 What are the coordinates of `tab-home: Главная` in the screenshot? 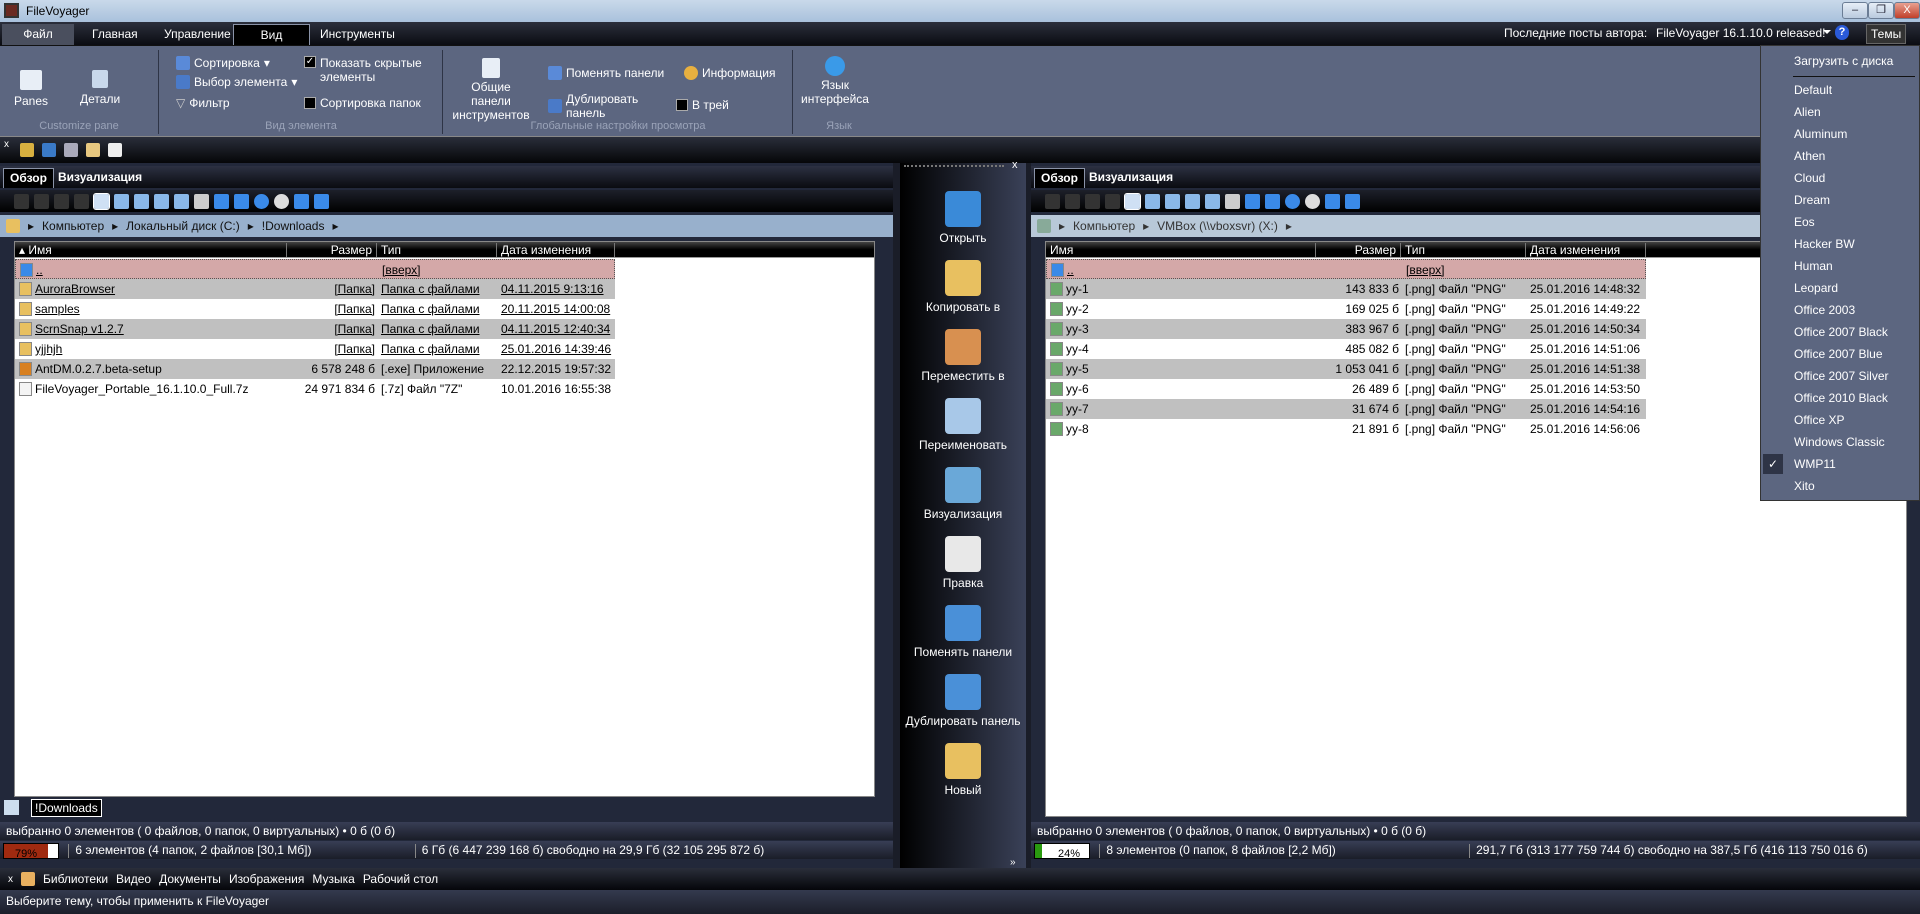 It's located at (115, 34).